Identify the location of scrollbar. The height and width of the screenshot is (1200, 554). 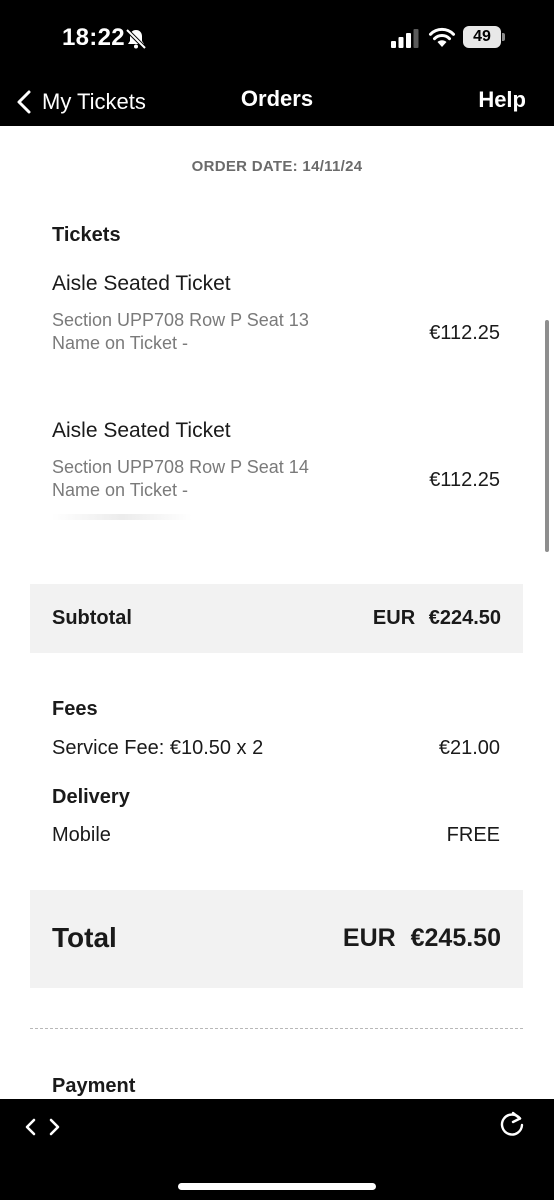
(547, 436).